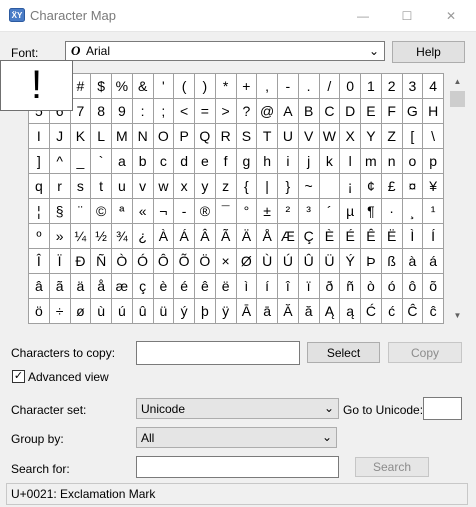 This screenshot has width=476, height=507. Describe the element at coordinates (81, 236) in the screenshot. I see `character-cell: ¼` at that location.